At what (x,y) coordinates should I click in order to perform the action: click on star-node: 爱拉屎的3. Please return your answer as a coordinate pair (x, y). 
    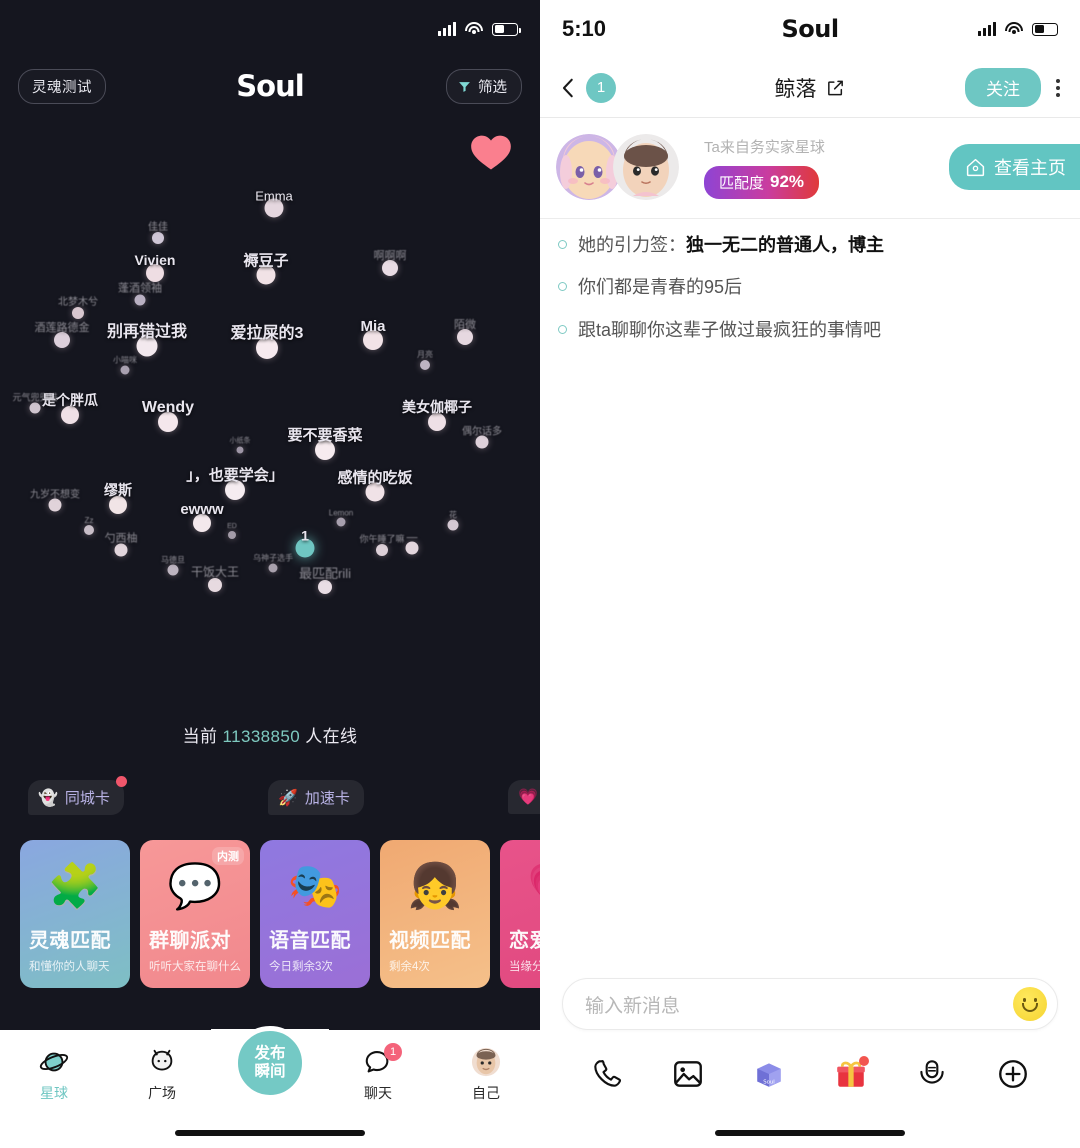
    Looking at the image, I should click on (267, 342).